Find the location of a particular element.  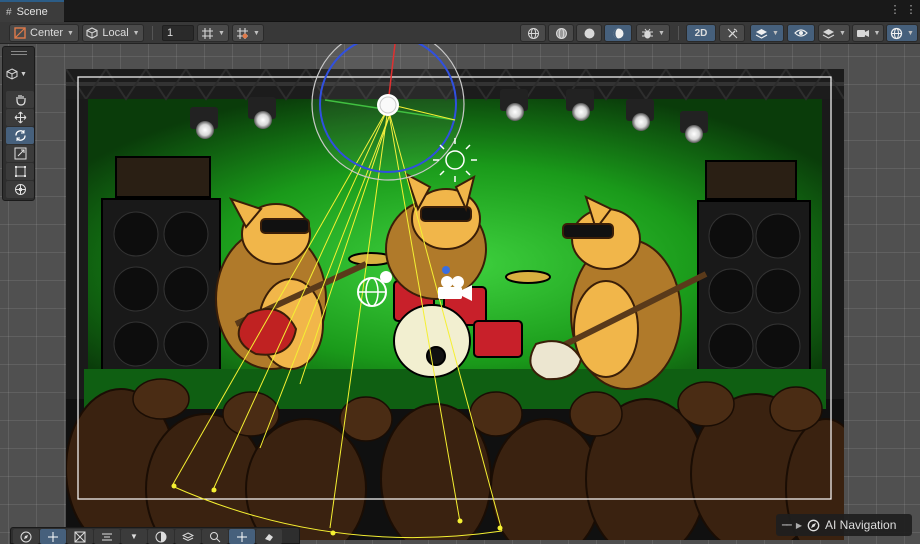

move-tool-button is located at coordinates (20, 117).